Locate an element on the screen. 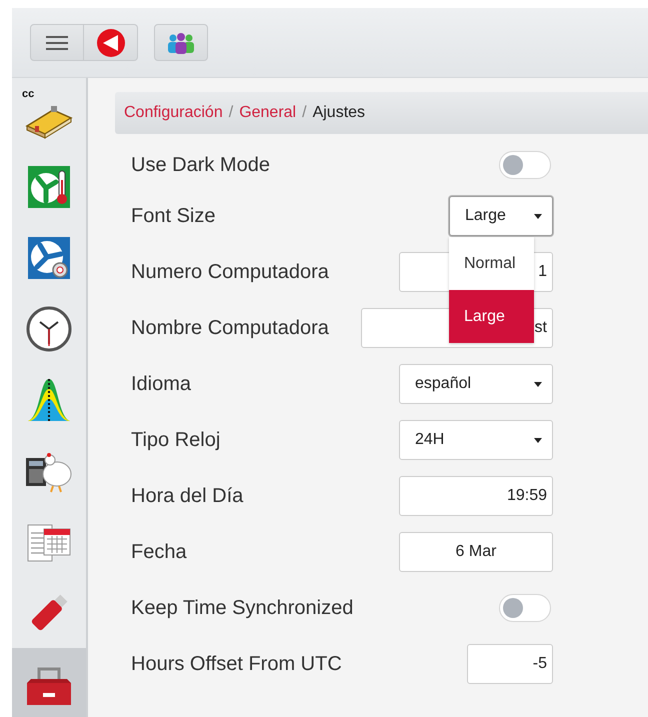 The image size is (648, 717). breadcrumb-current: Ajustes is located at coordinates (339, 113).